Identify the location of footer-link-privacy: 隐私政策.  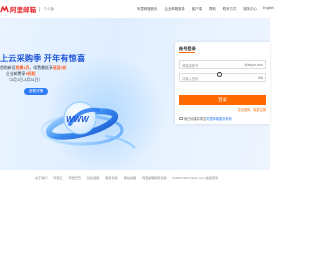
(93, 177).